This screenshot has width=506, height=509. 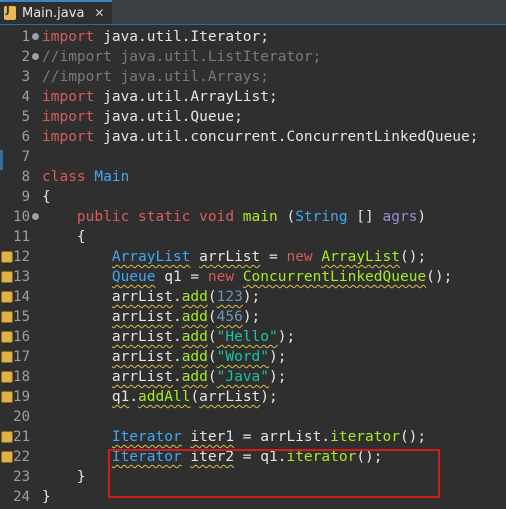 What do you see at coordinates (20, 37) in the screenshot?
I see `line-gutter: 1` at bounding box center [20, 37].